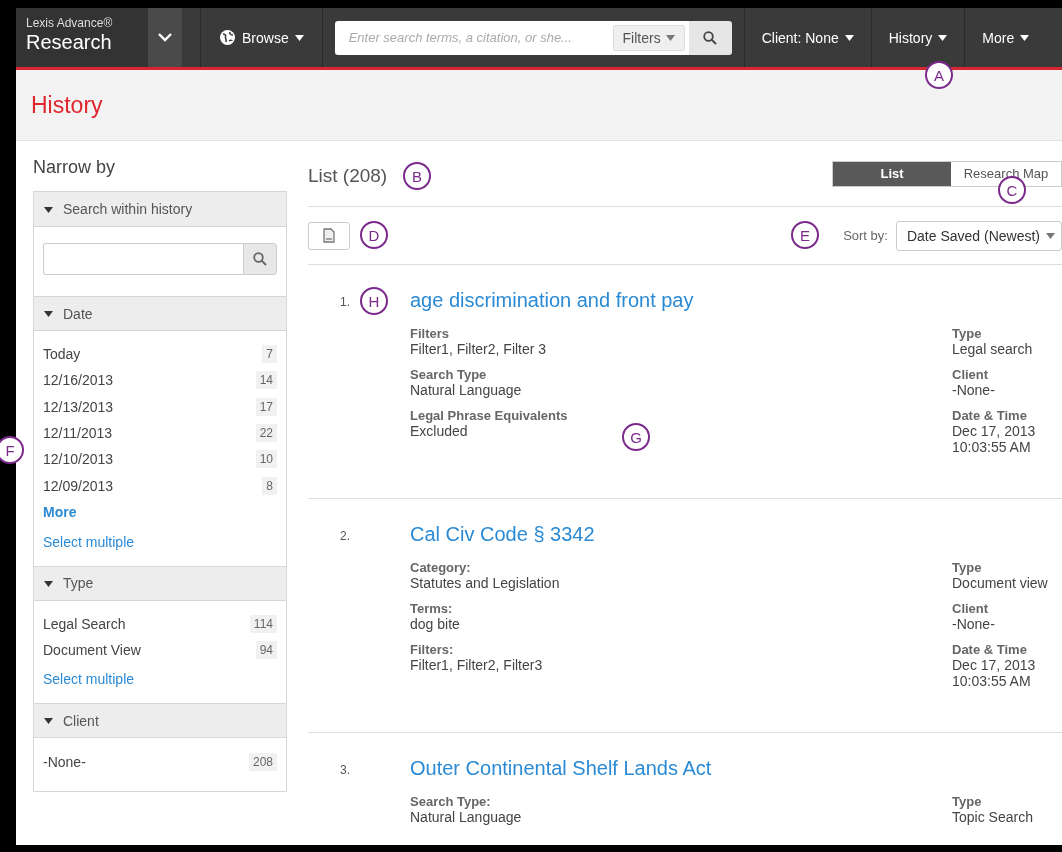 The width and height of the screenshot is (1062, 852). What do you see at coordinates (75, 167) in the screenshot?
I see `sidebar-title: Narrow by` at bounding box center [75, 167].